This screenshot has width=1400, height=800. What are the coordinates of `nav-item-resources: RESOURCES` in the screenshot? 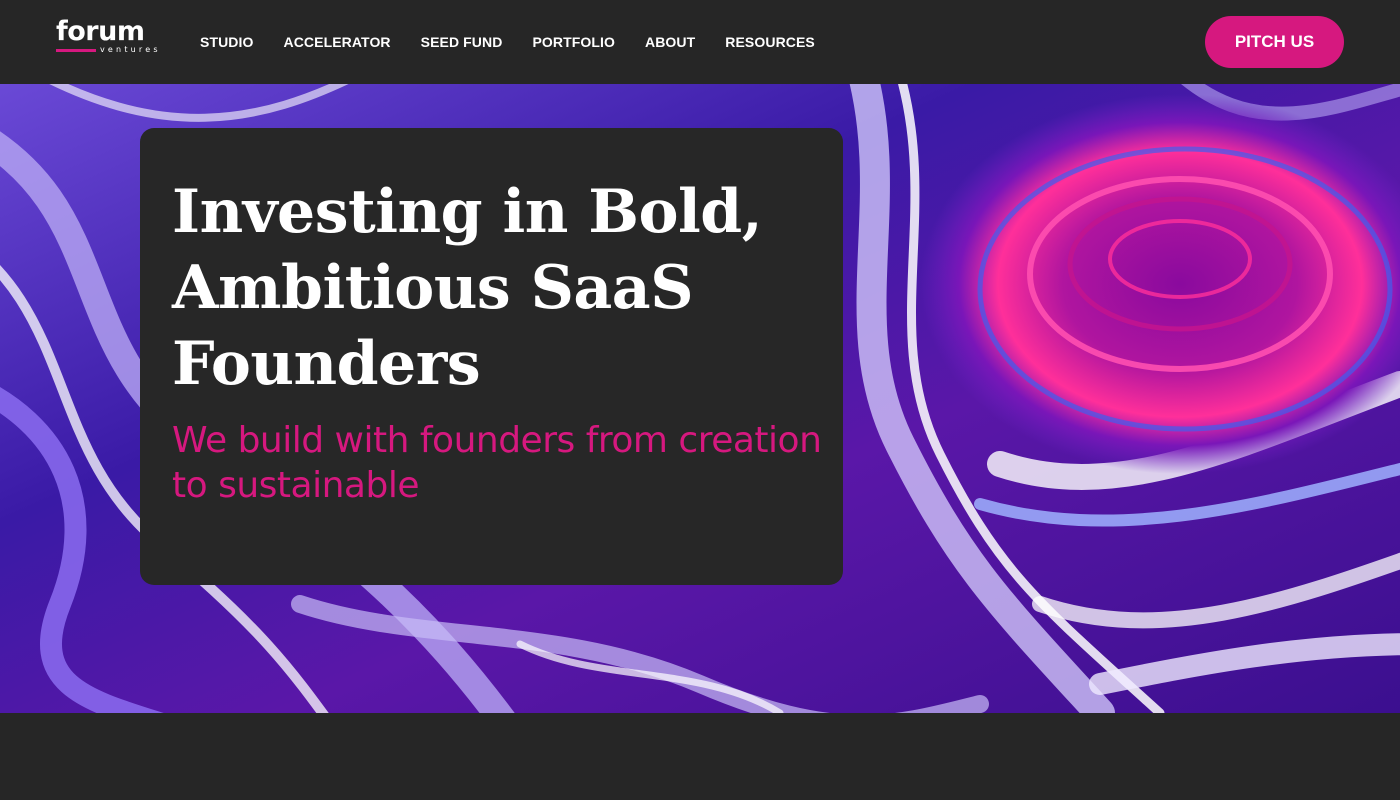 It's located at (770, 42).